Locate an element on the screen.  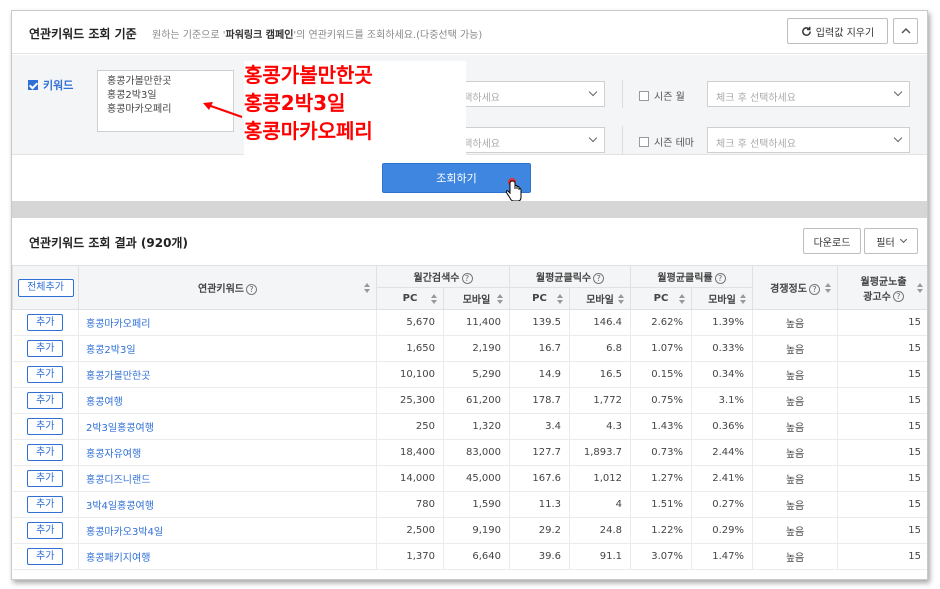
criteria-desc-highlight: 파워링크 캠페인 is located at coordinates (259, 35).